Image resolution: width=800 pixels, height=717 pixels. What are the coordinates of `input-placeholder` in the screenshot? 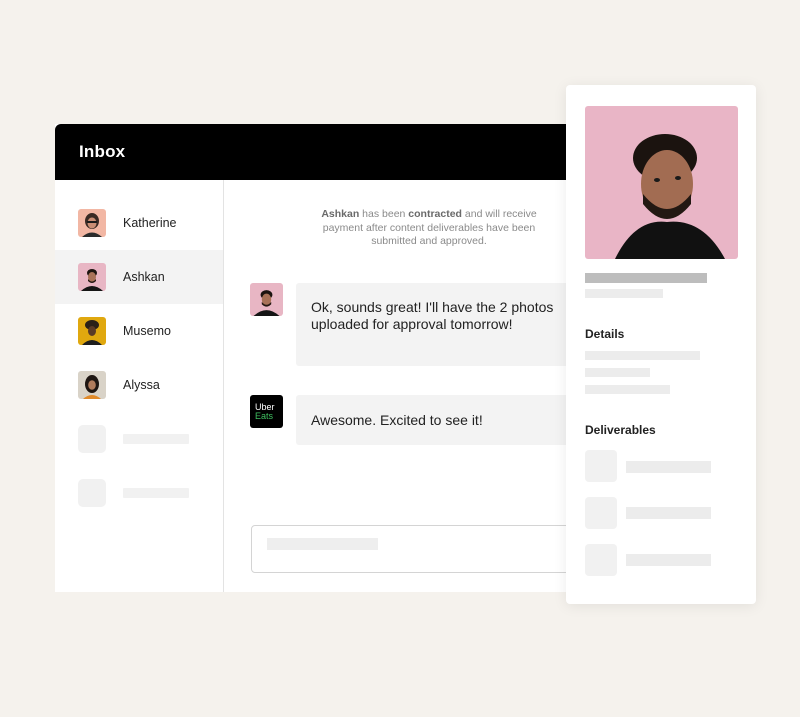 It's located at (322, 544).